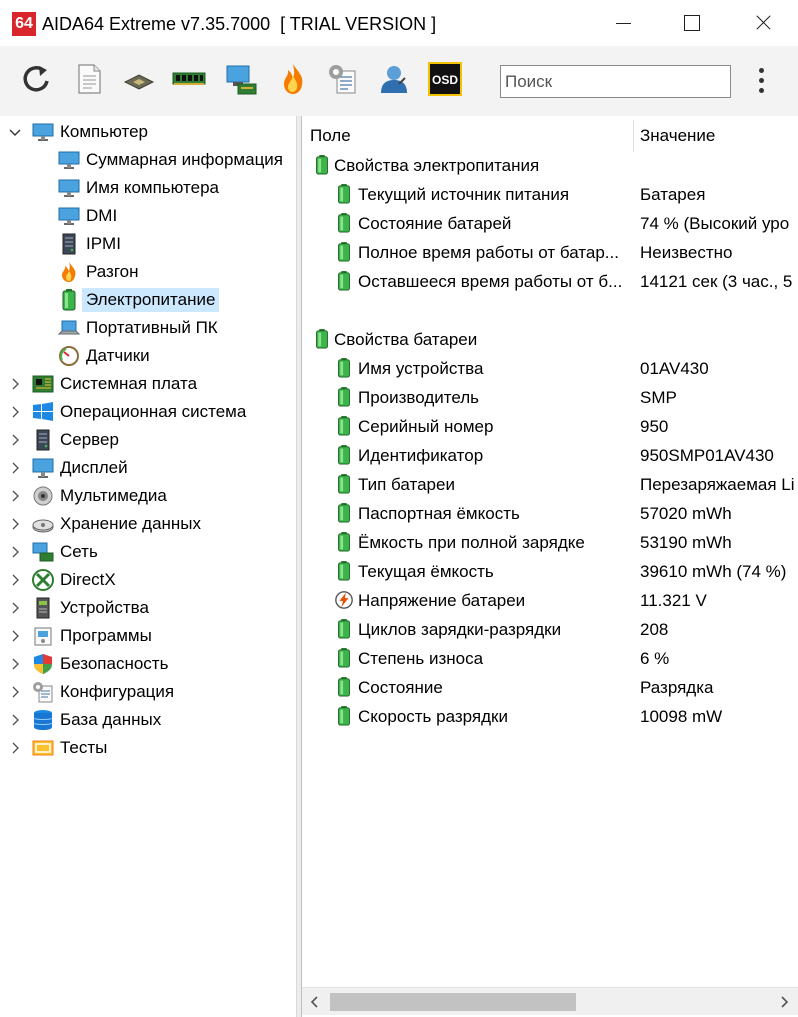 This screenshot has height=1017, width=798. What do you see at coordinates (137, 328) in the screenshot?
I see `tree-item-6: Портативный ПК` at bounding box center [137, 328].